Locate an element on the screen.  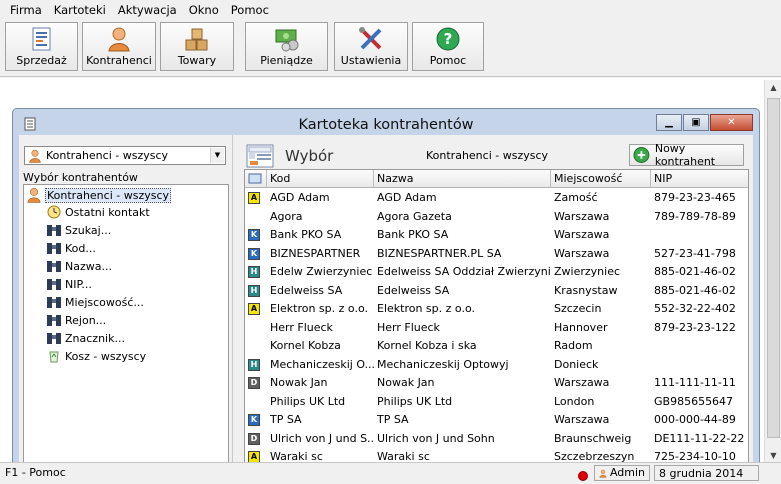
cell-kod: Herr Flueck is located at coordinates (301, 327).